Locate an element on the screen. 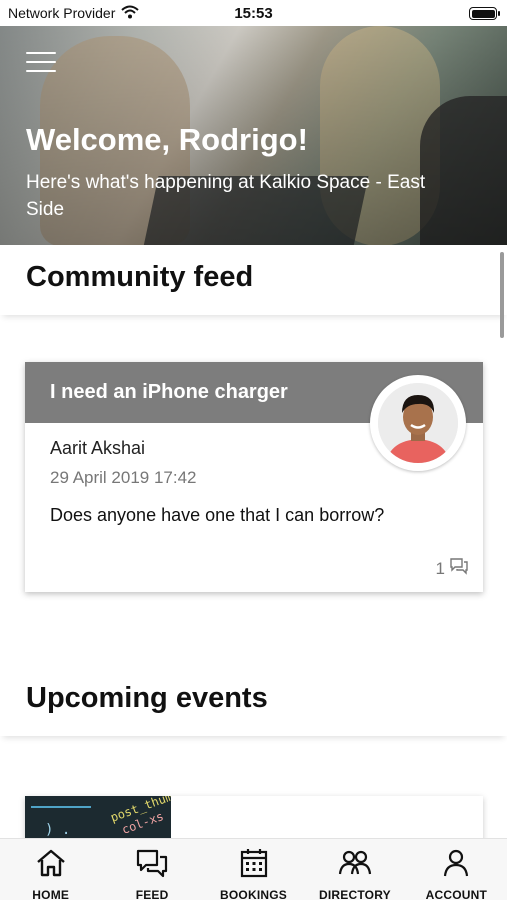 The image size is (507, 900). calendar-icon is located at coordinates (254, 865).